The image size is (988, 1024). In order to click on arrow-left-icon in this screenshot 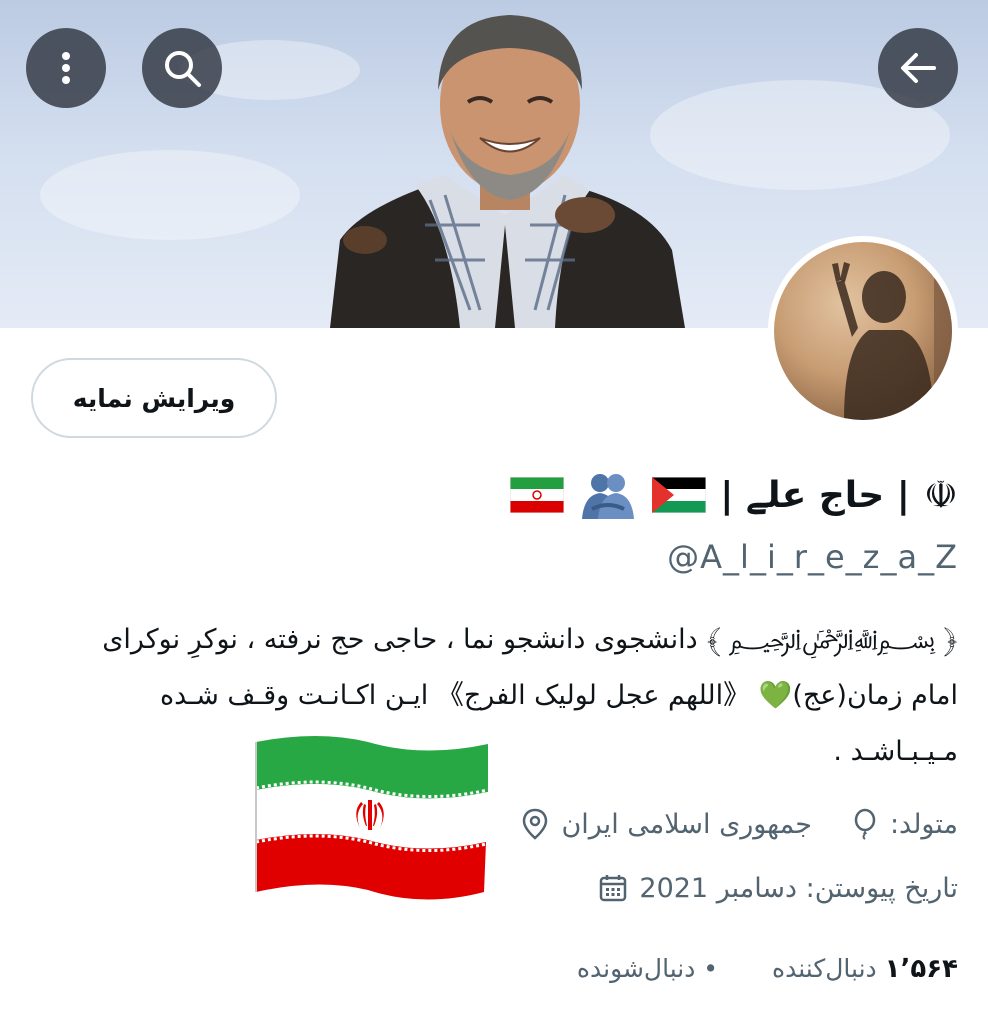, I will do `click(918, 68)`.